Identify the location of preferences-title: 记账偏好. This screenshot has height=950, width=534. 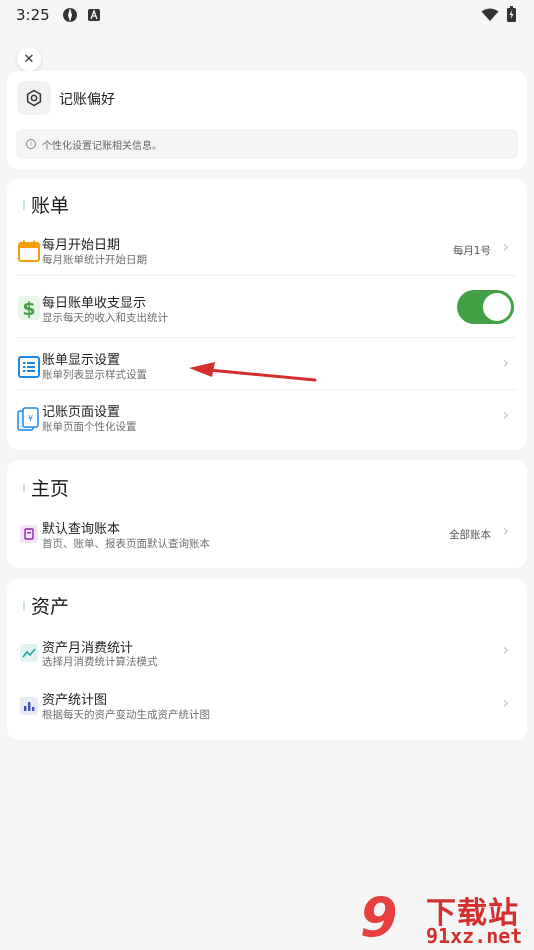
(87, 100).